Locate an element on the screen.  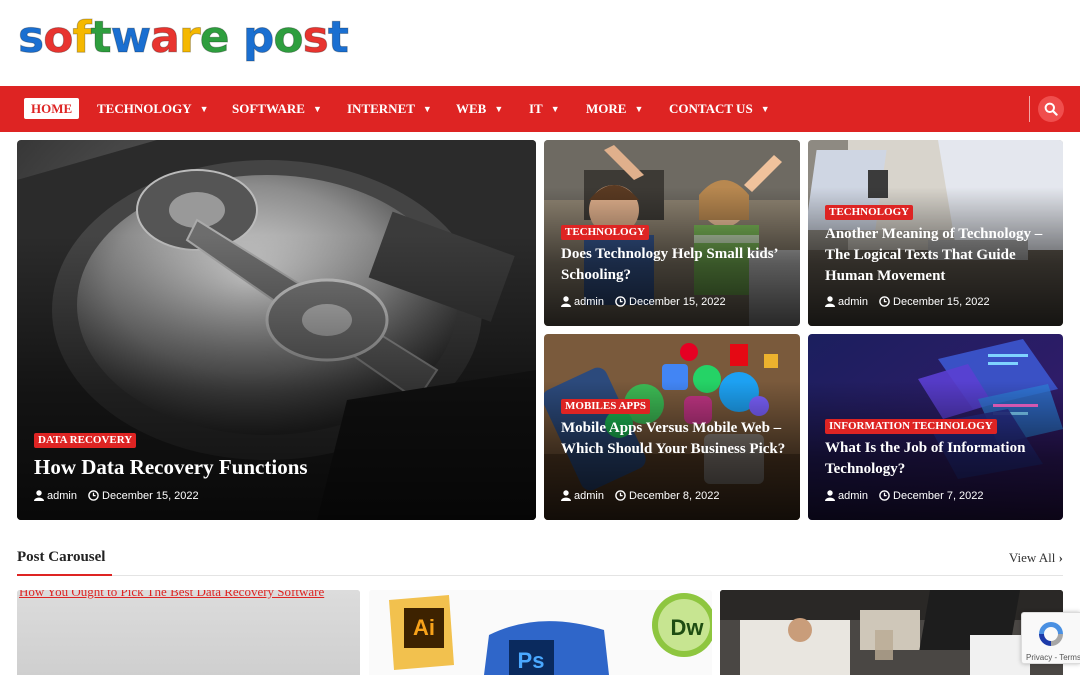
nav-item-software: SOFTWARE ▼ is located at coordinates (277, 109).